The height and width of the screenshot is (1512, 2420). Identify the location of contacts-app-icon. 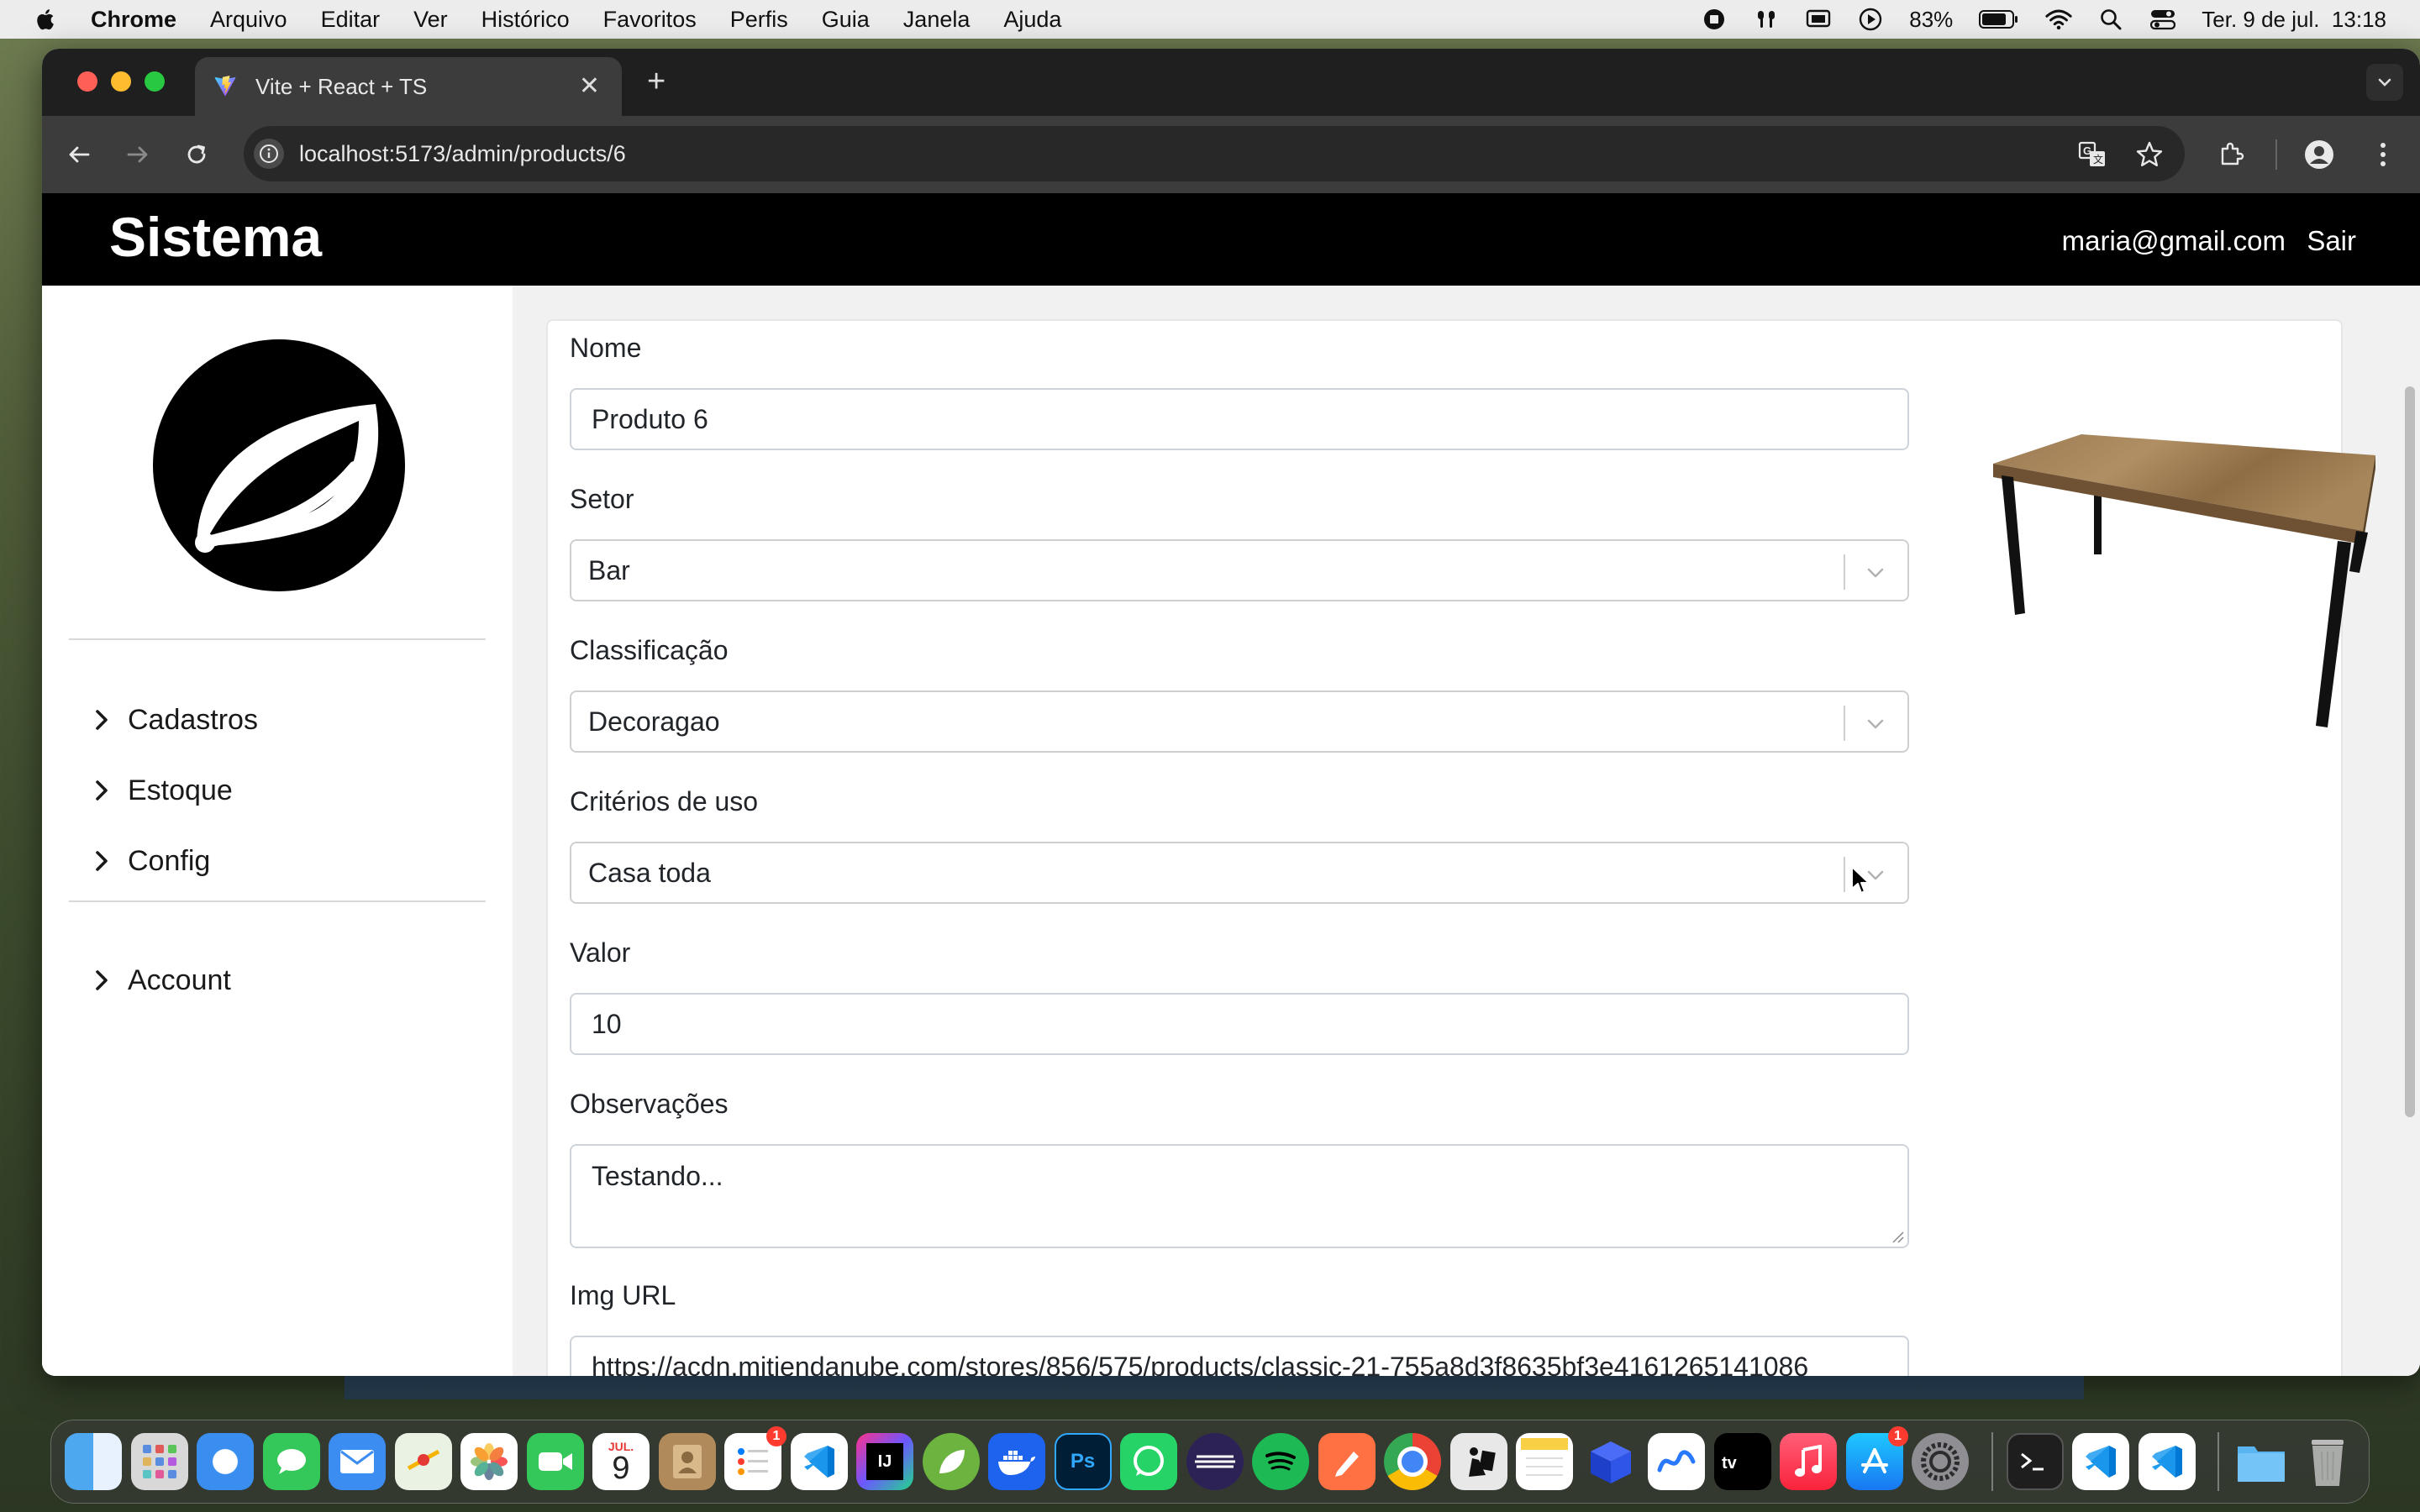
(687, 1461).